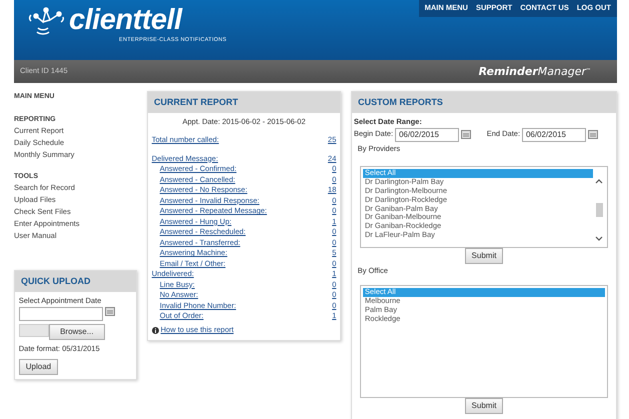  Describe the element at coordinates (484, 103) in the screenshot. I see `panel-title: CUSTOM REPORTS` at that location.